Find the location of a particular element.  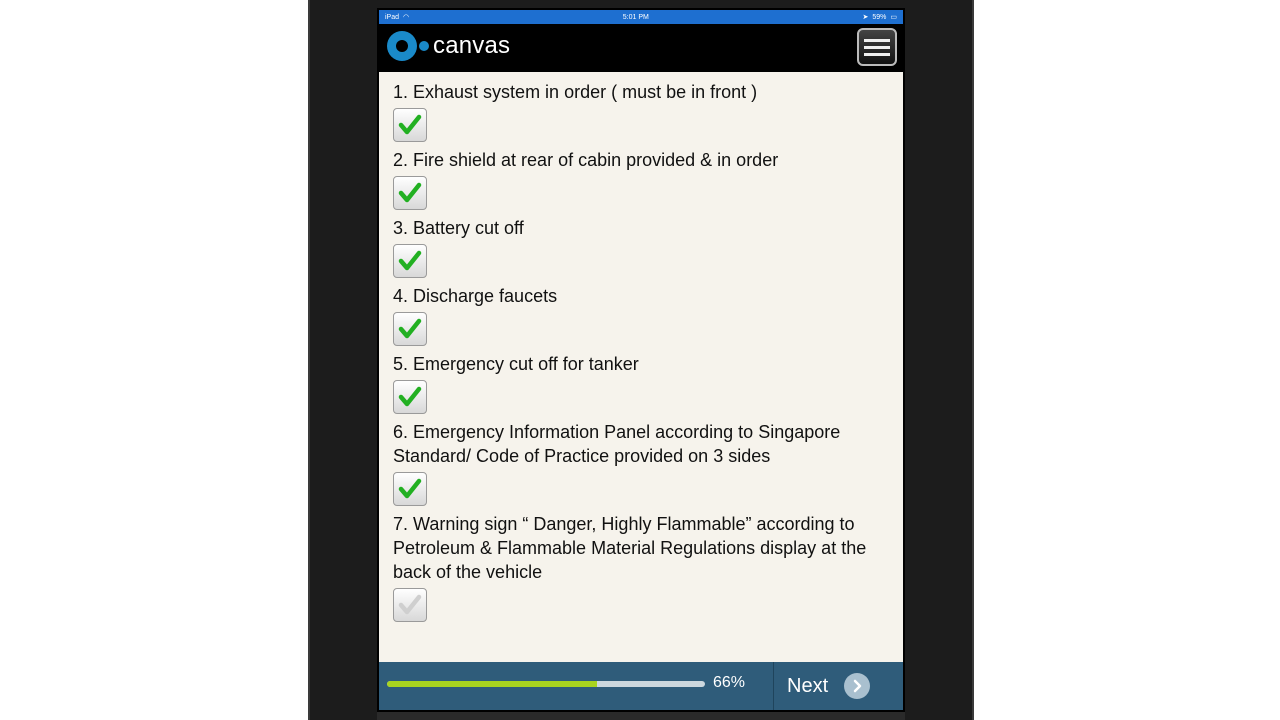

checklist-item-label: 4. Discharge faucets is located at coordinates (475, 296).